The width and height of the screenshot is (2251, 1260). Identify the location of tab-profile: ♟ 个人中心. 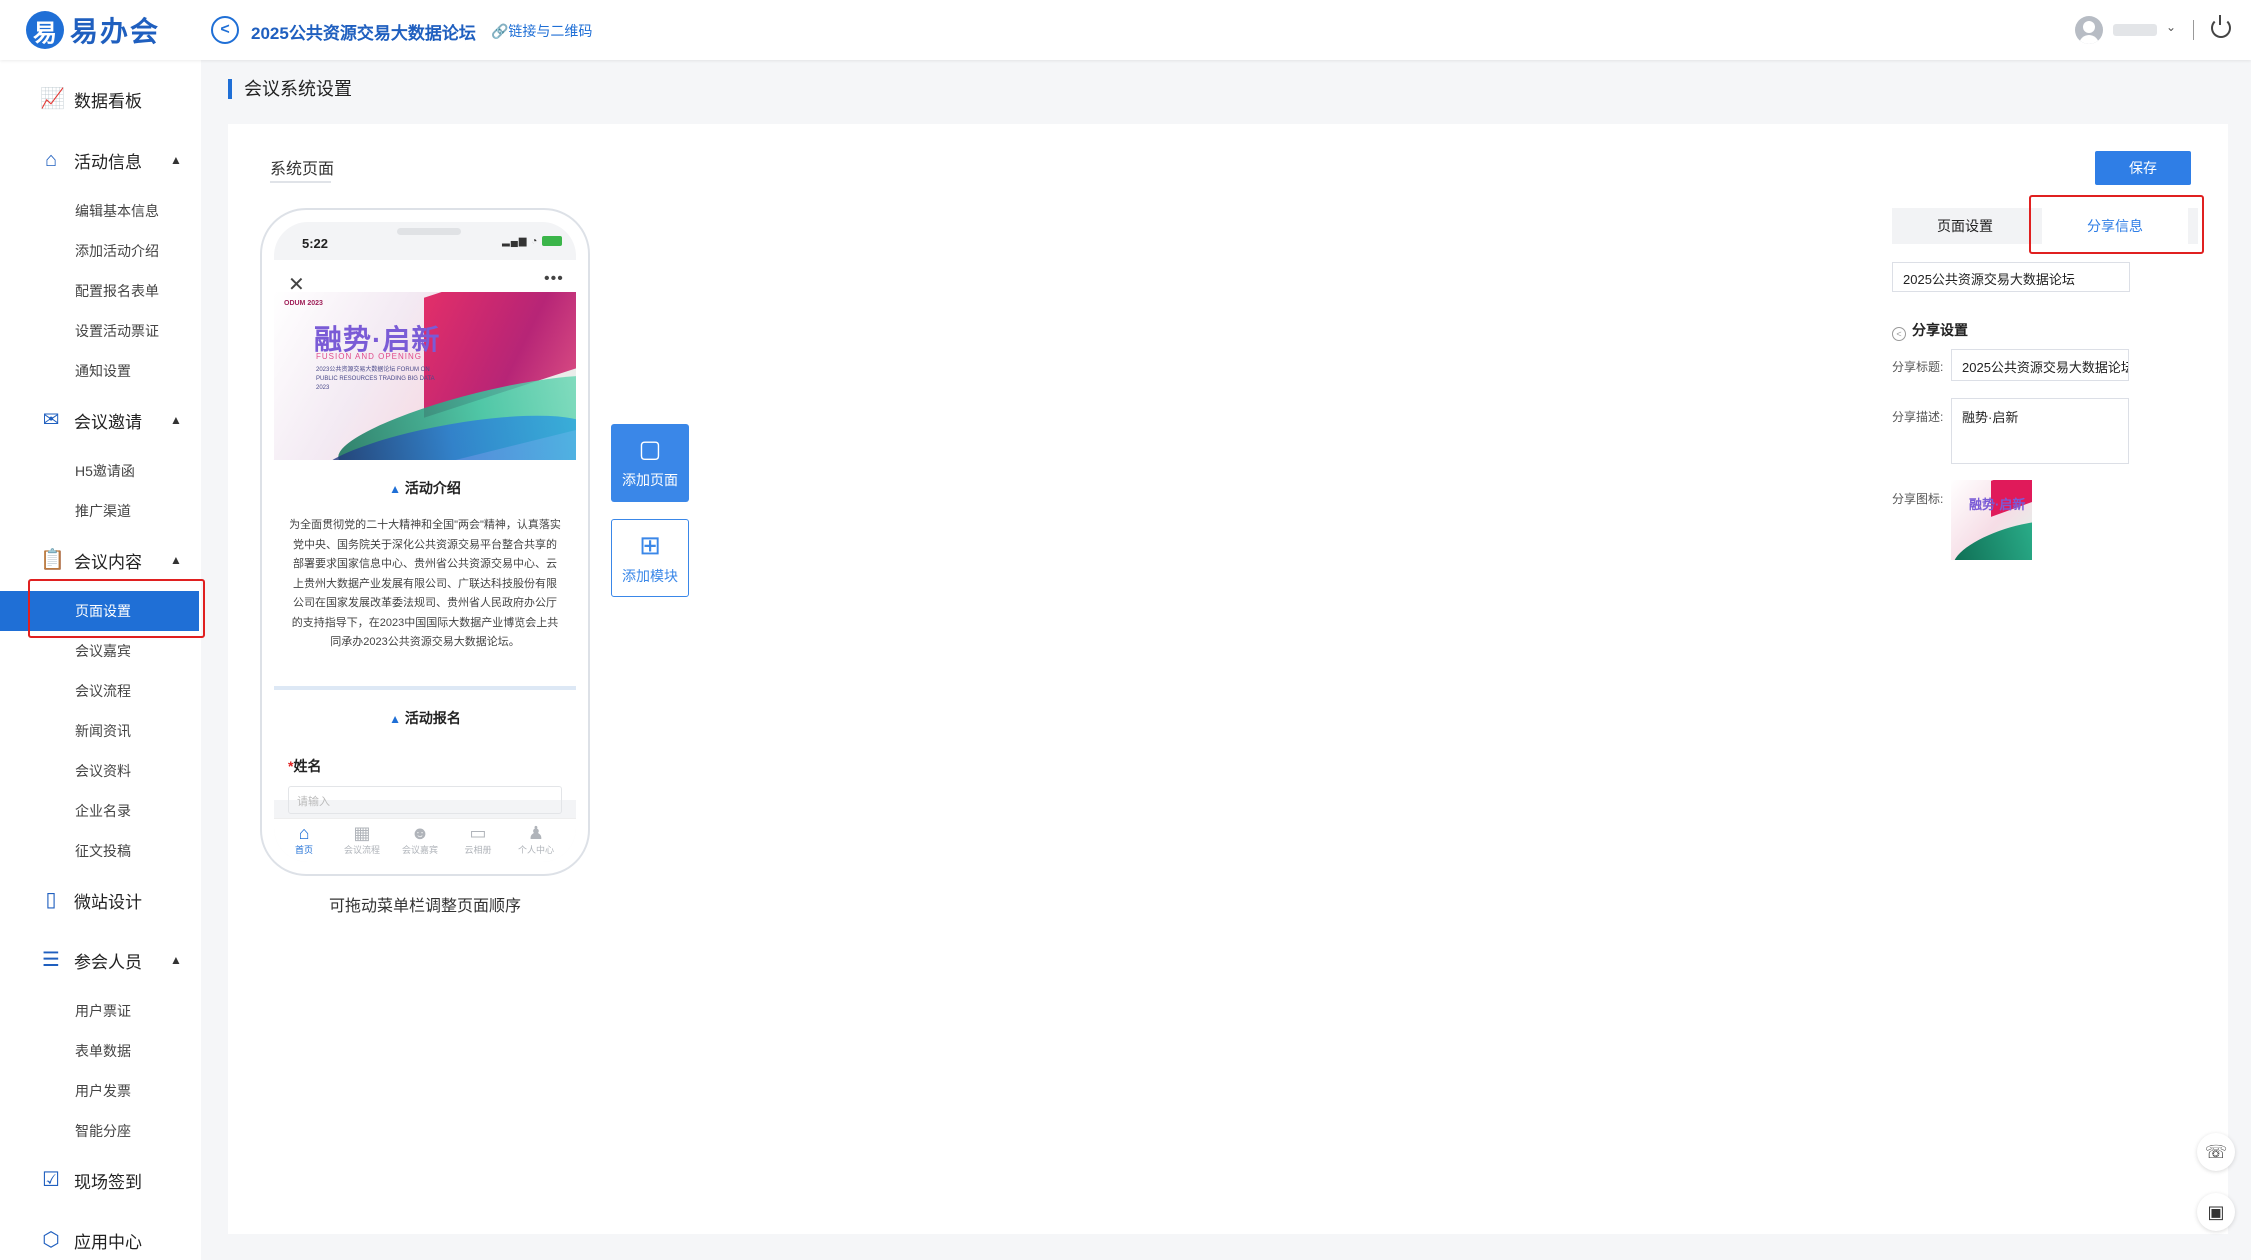
(536, 840).